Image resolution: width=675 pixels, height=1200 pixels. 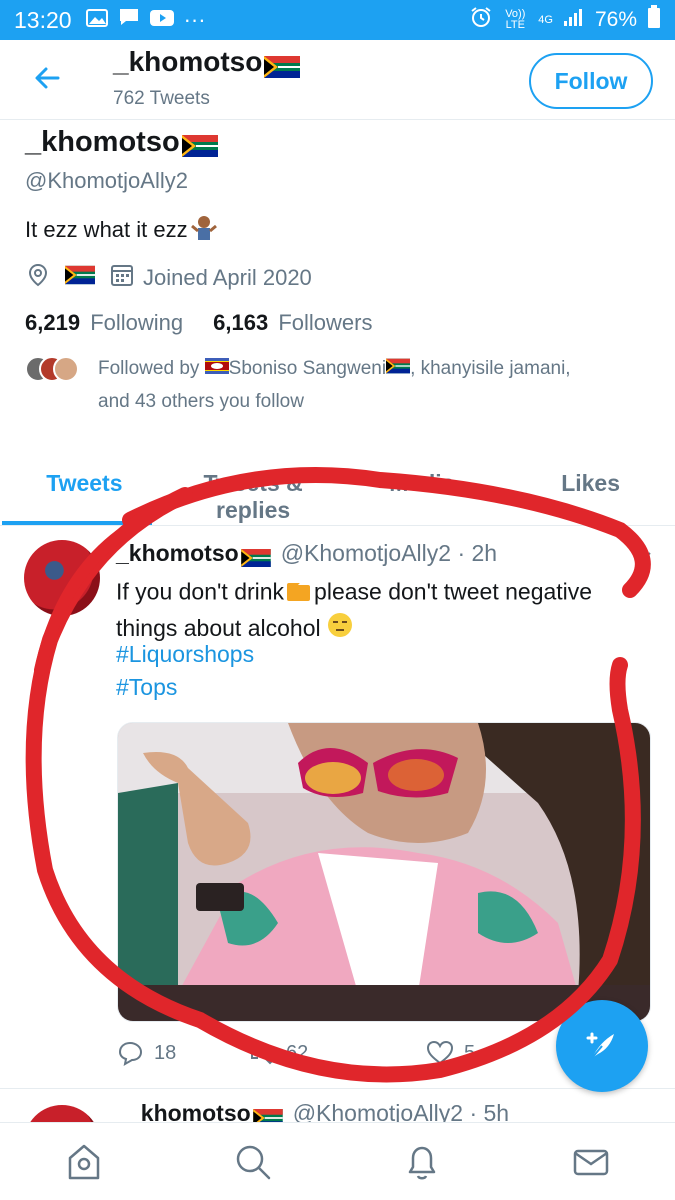 I want to click on following-link: 6,219 Following, so click(x=104, y=323).